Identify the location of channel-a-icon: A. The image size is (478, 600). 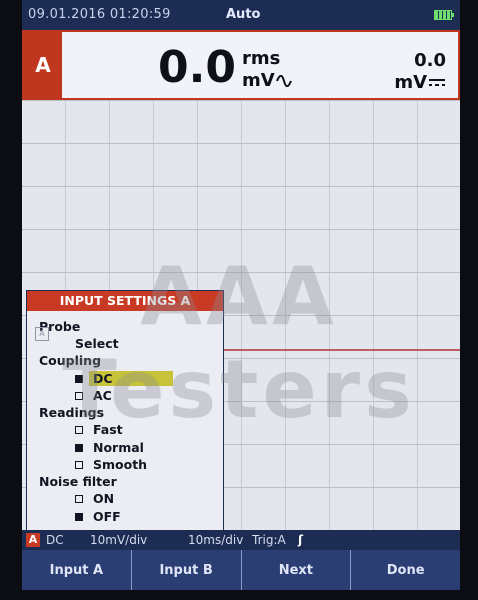
(33, 540).